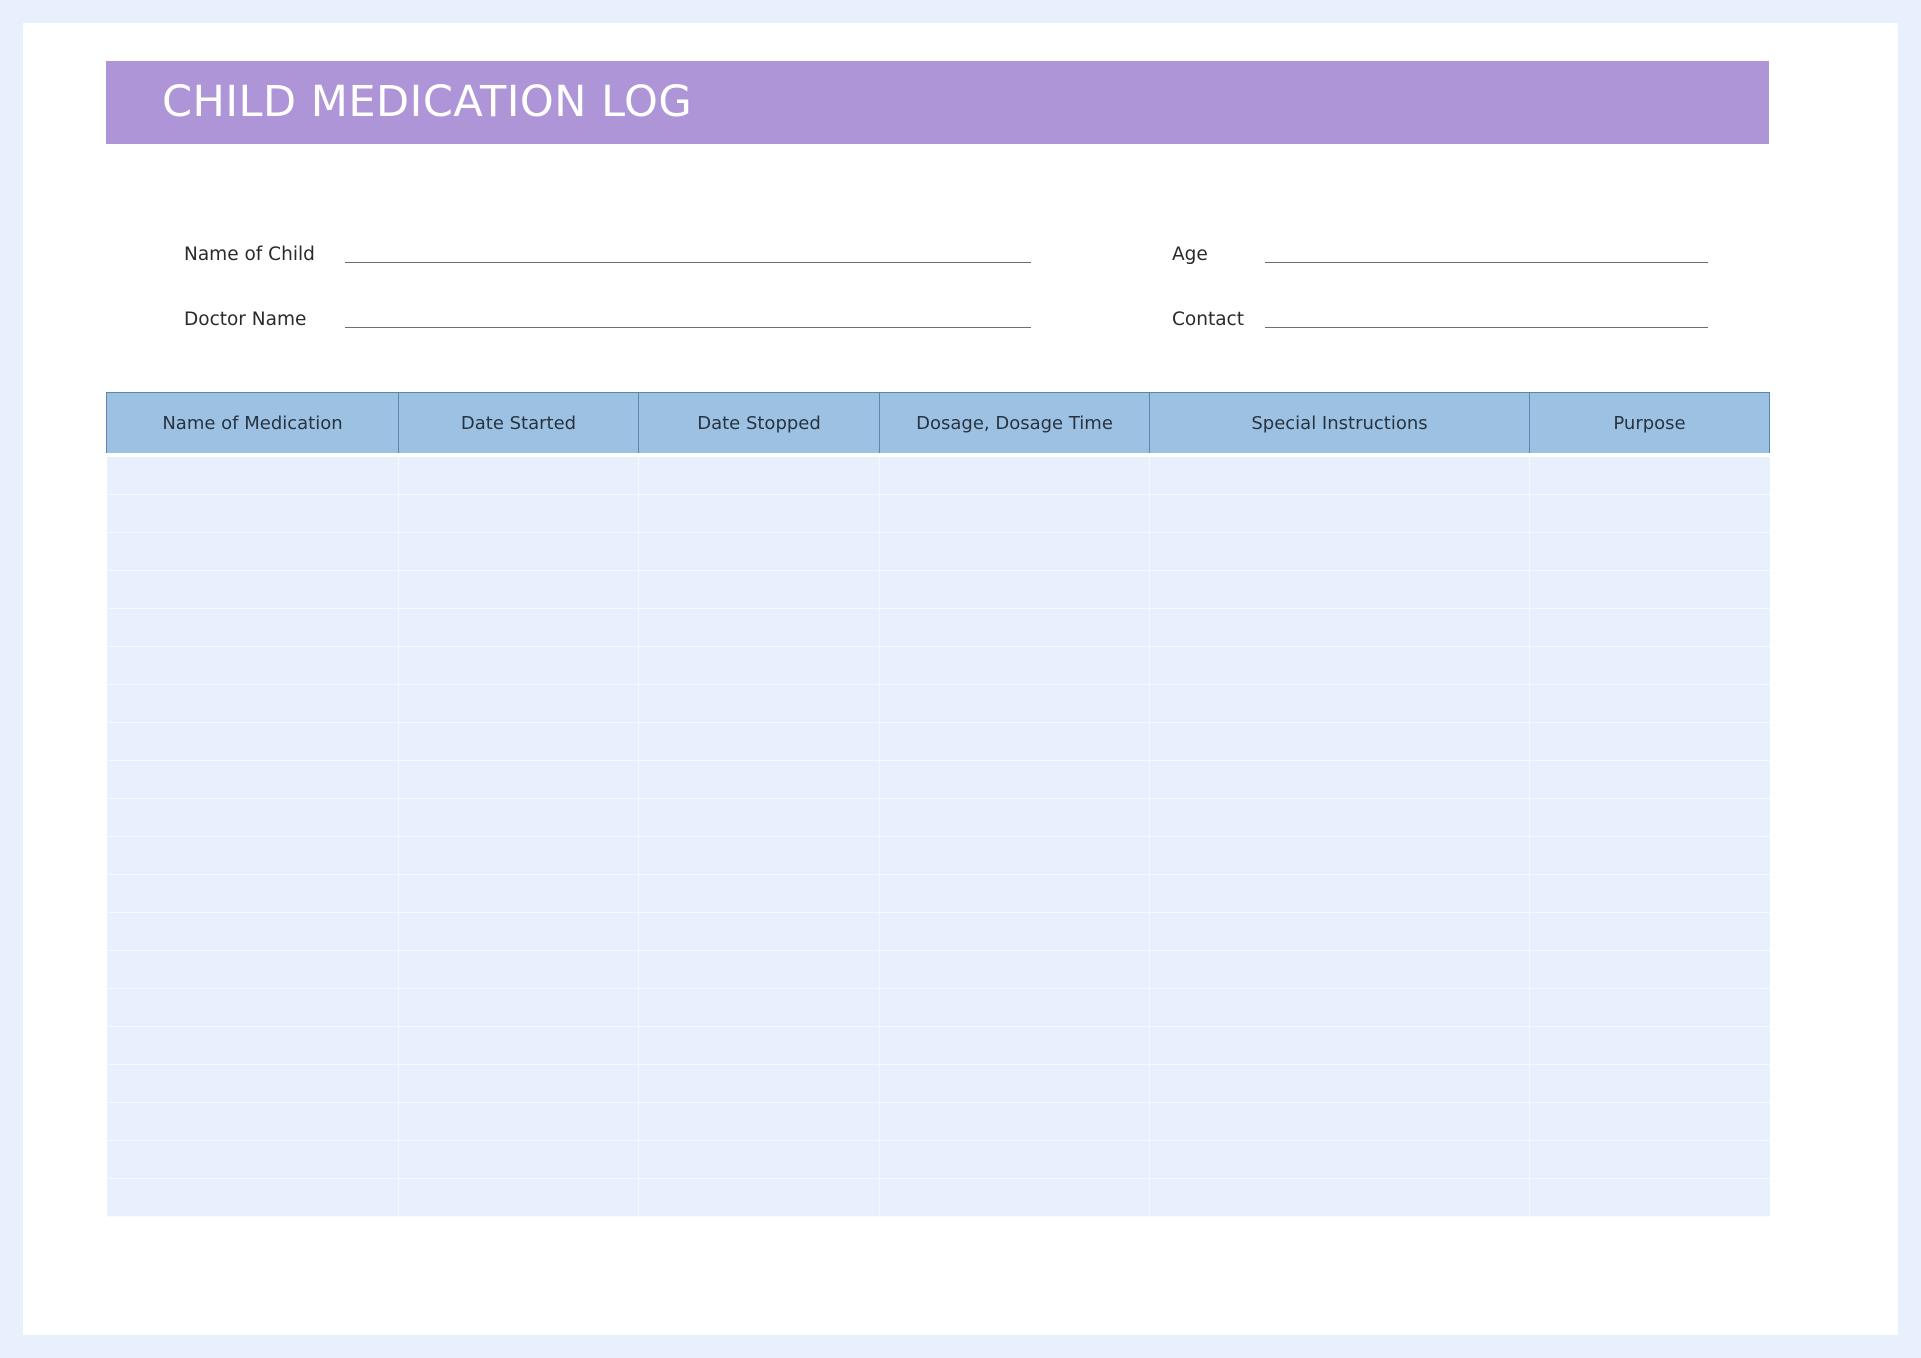 The width and height of the screenshot is (1921, 1358). I want to click on doctor-name-input, so click(688, 315).